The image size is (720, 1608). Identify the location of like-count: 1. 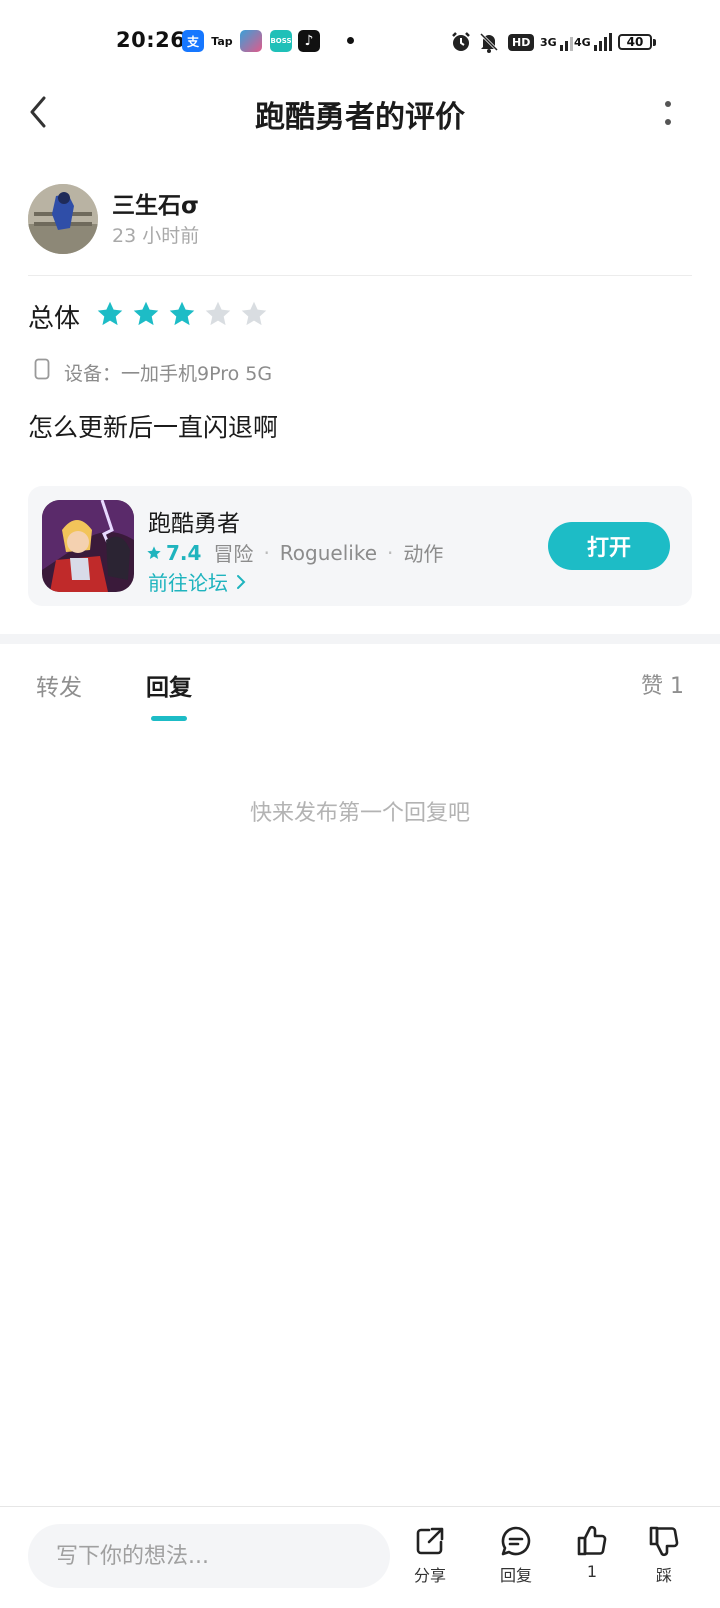
(592, 1571).